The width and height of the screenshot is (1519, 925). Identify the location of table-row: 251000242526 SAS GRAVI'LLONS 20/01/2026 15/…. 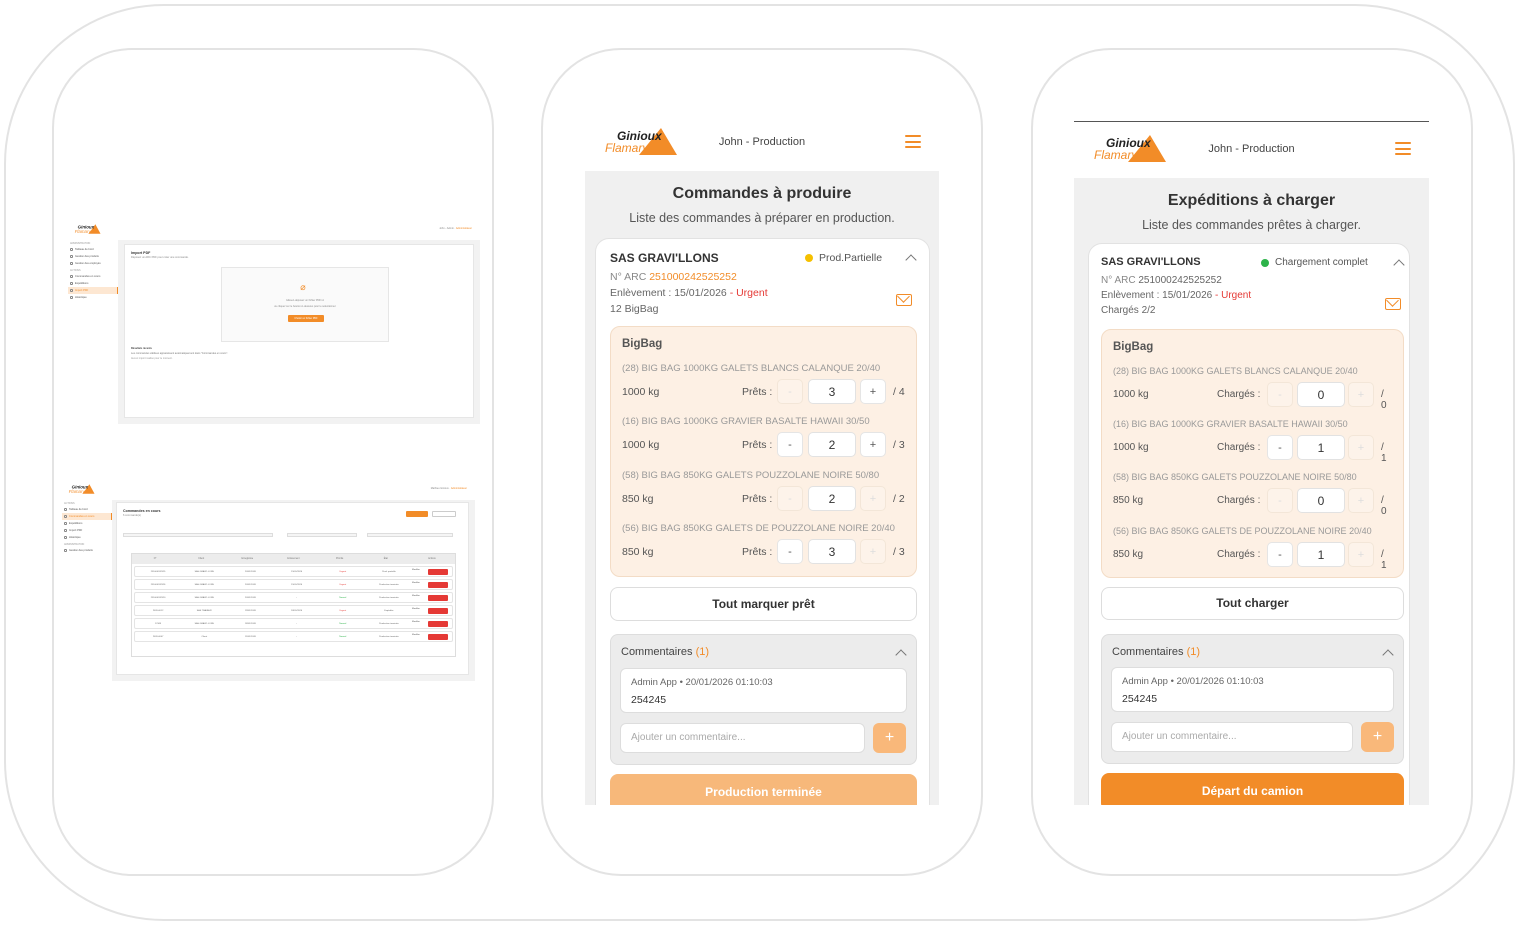
(293, 584).